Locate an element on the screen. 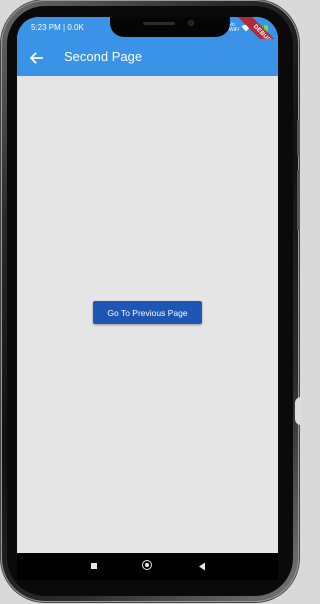 The height and width of the screenshot is (604, 320). back-button is located at coordinates (36, 58).